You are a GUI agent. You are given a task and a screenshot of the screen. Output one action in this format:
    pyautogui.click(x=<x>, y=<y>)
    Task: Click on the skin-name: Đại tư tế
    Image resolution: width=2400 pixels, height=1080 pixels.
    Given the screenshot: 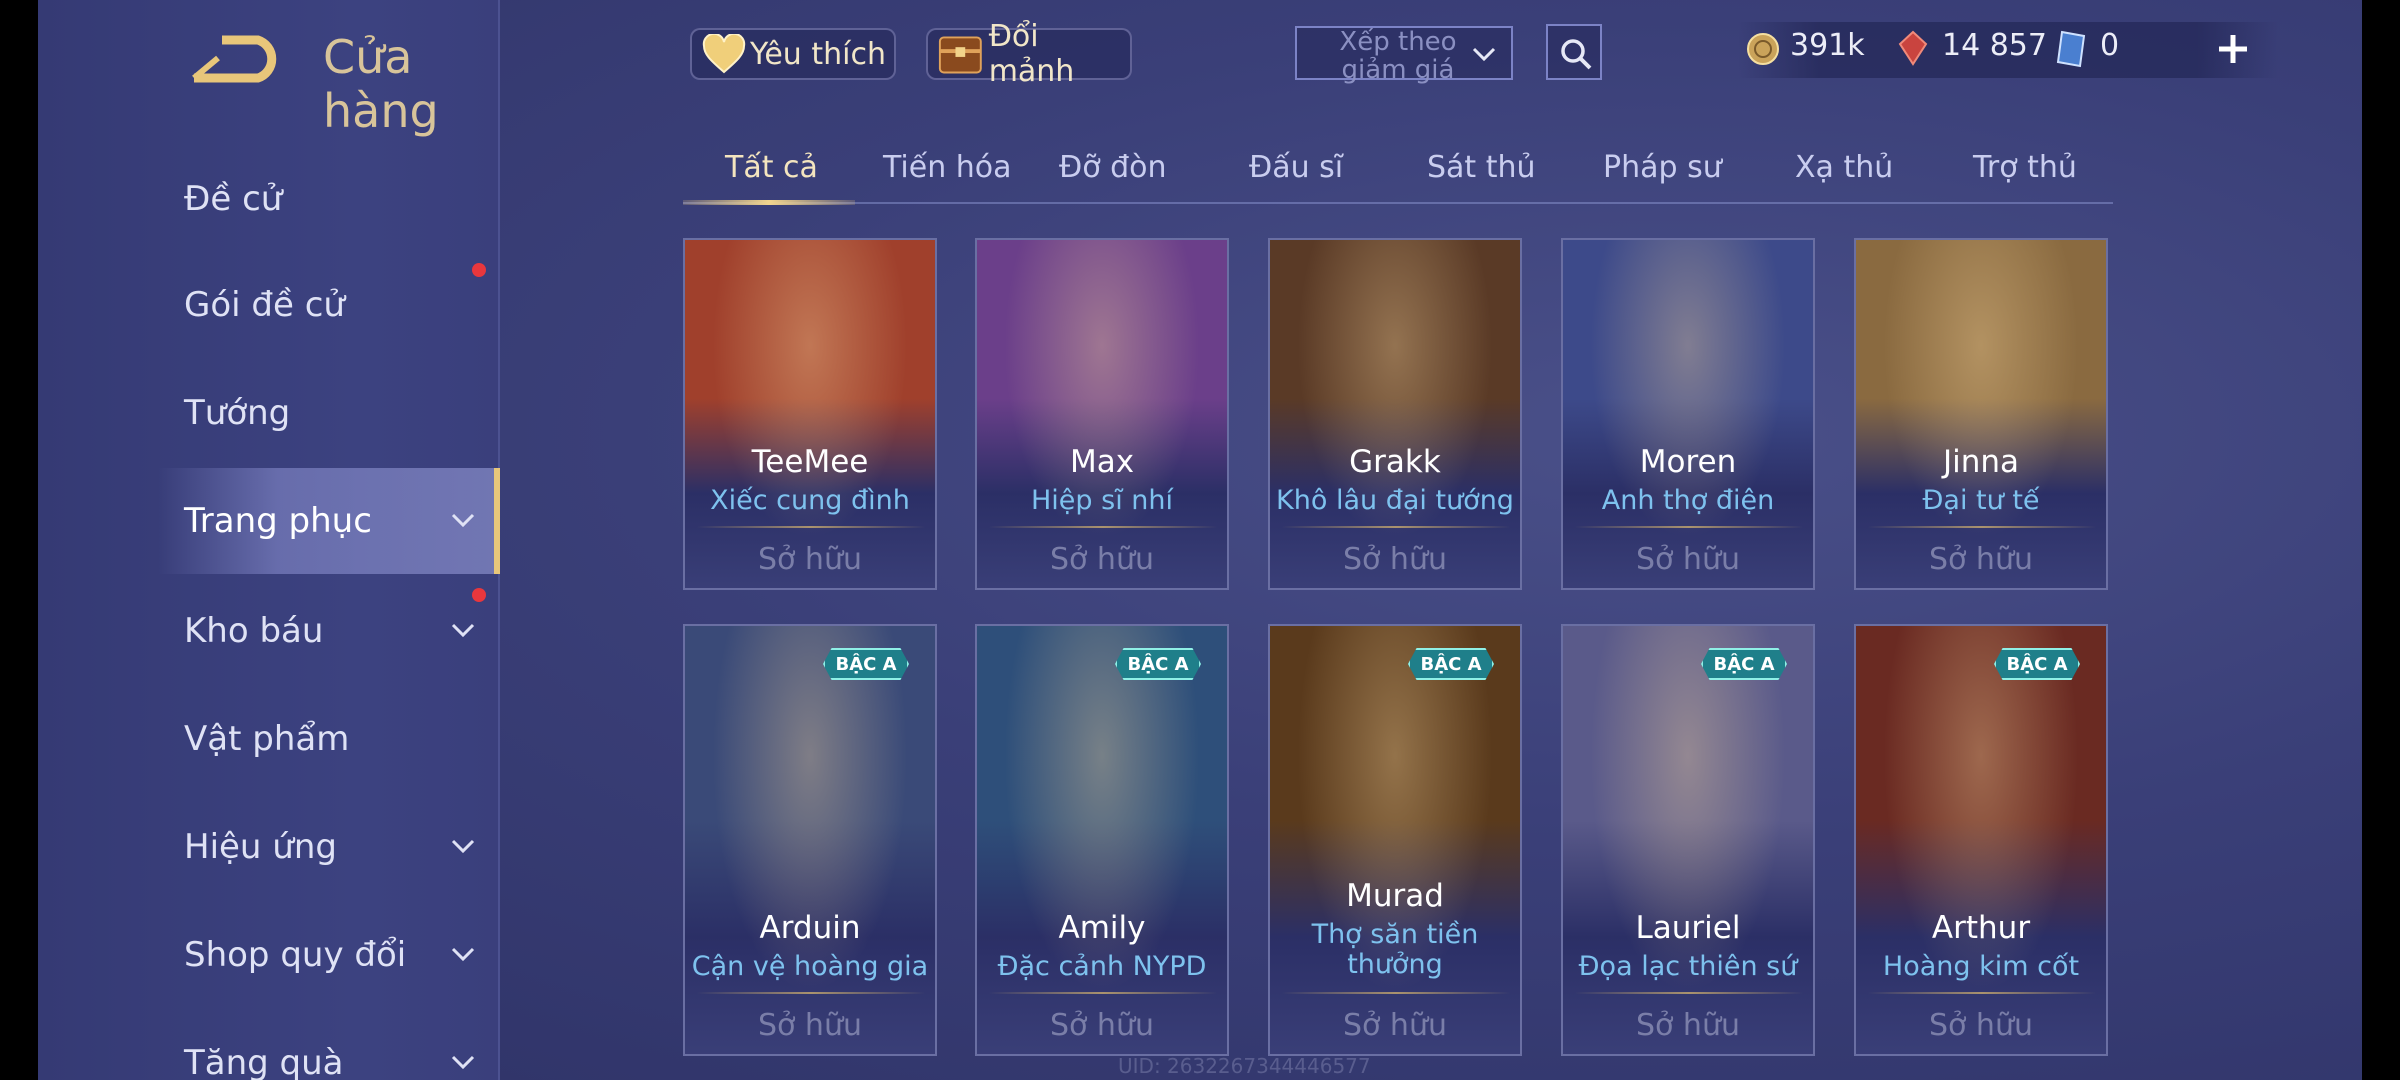 What is the action you would take?
    pyautogui.click(x=1981, y=500)
    